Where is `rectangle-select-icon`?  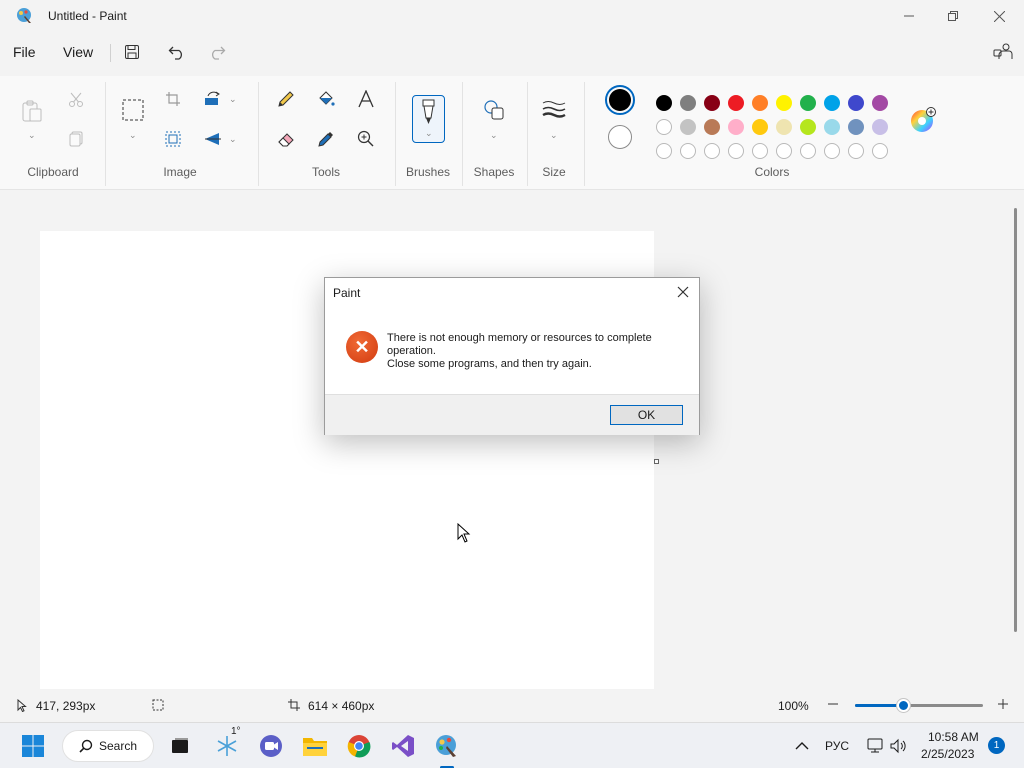 rectangle-select-icon is located at coordinates (133, 110).